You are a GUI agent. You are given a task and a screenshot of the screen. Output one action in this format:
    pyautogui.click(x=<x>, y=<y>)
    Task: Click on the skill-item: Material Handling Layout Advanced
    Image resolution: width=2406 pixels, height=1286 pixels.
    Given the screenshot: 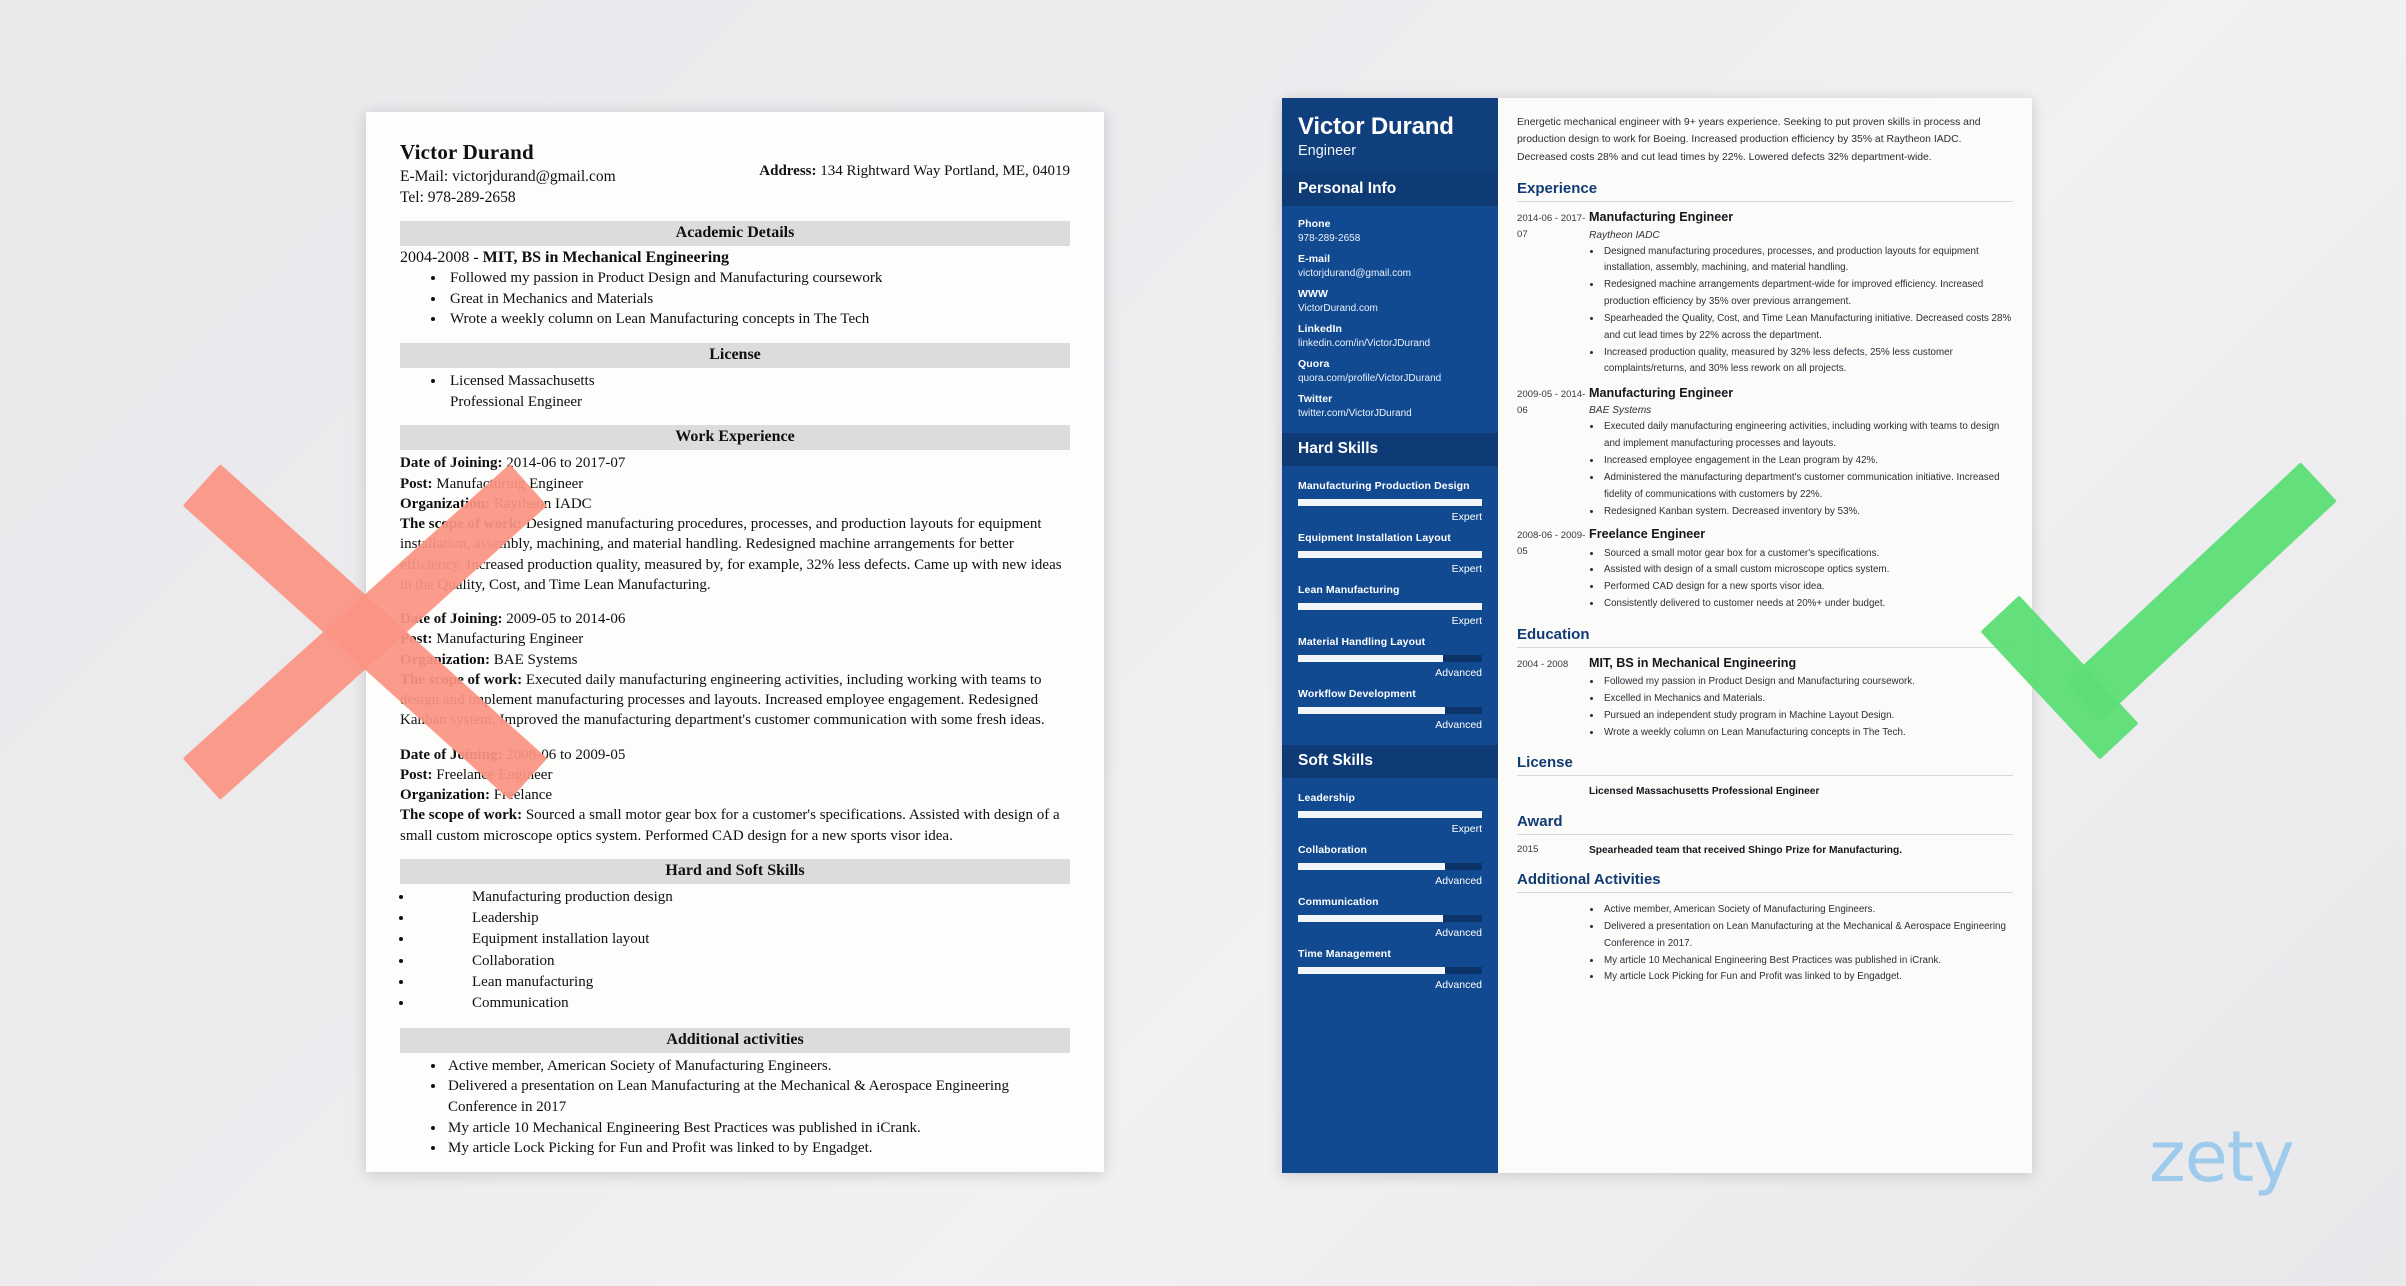 What is the action you would take?
    pyautogui.click(x=1390, y=657)
    